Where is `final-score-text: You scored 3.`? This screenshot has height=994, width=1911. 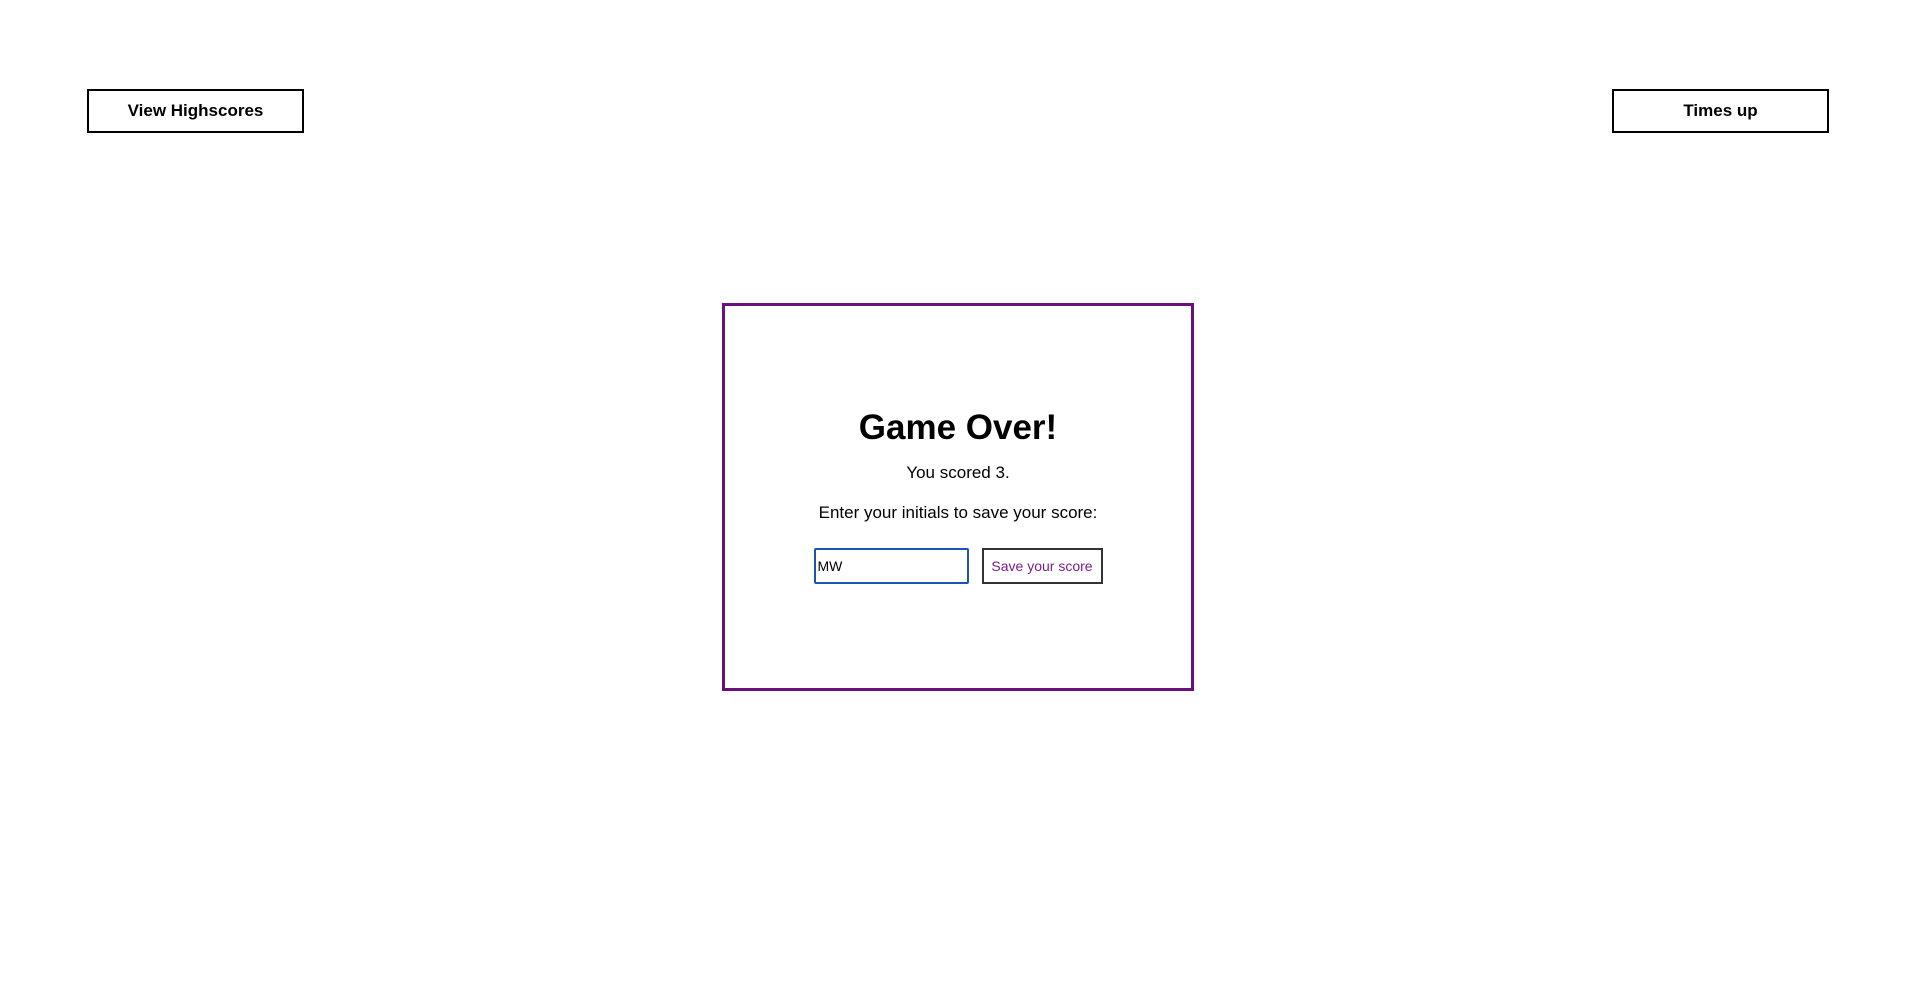 final-score-text: You scored 3. is located at coordinates (958, 472).